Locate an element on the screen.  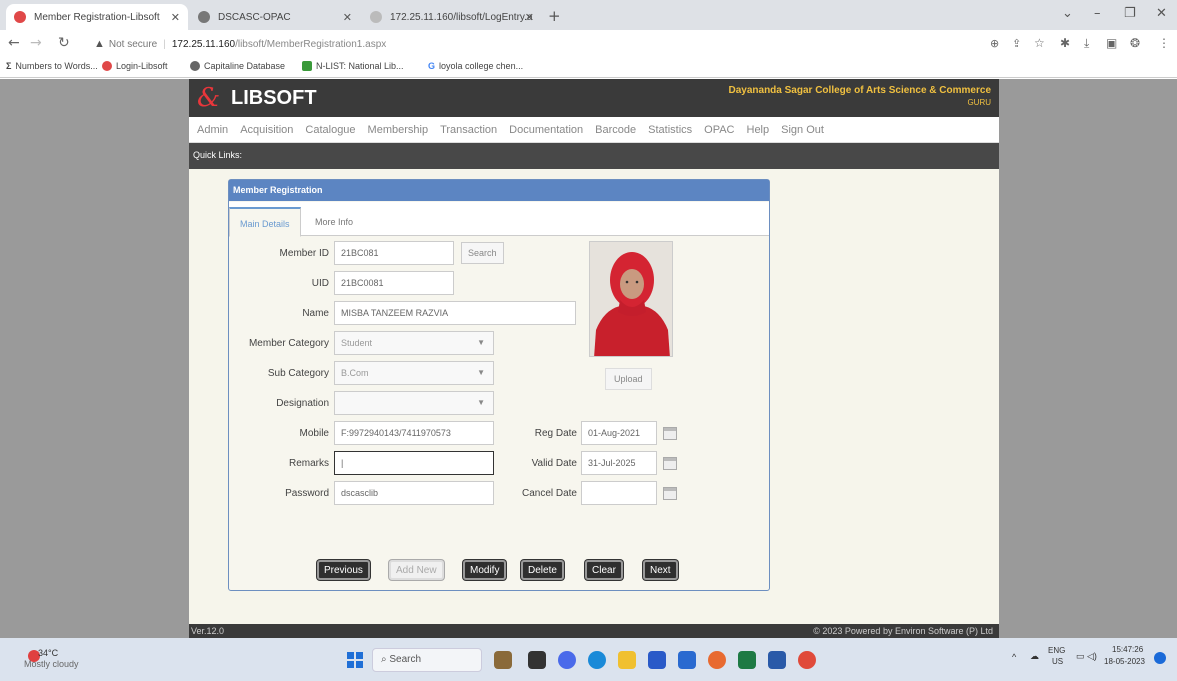
weather-widget: 34°C Mostly cloudy is located at coordinates (51, 659).